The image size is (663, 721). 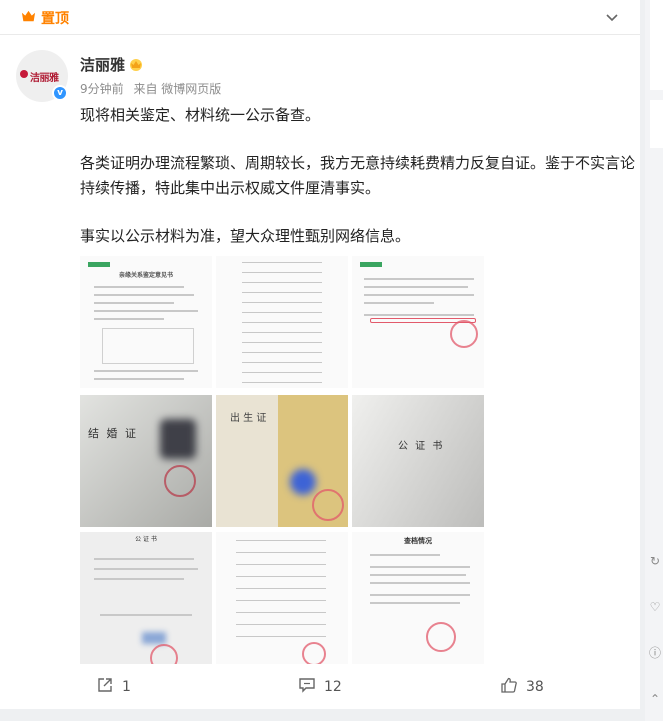 I want to click on crown-icon, so click(x=136, y=65).